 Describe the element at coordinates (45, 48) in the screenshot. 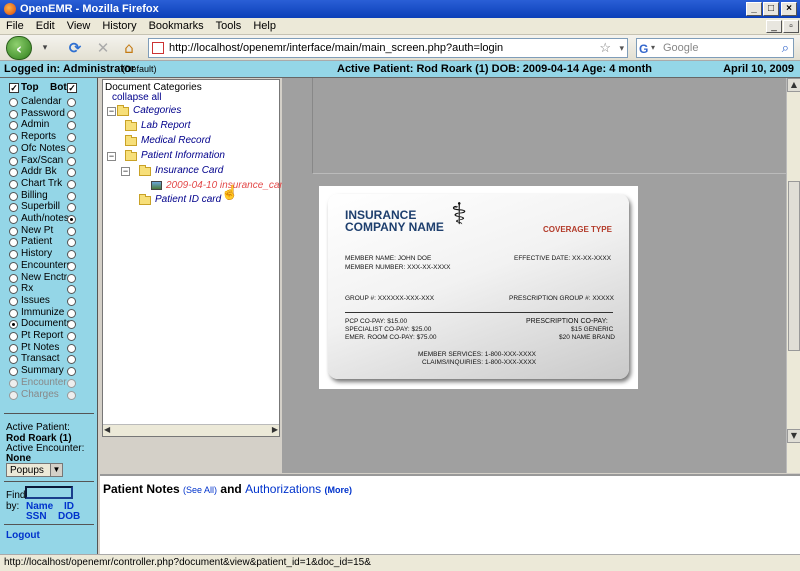

I see `history-dropdown-icon: ▾` at that location.